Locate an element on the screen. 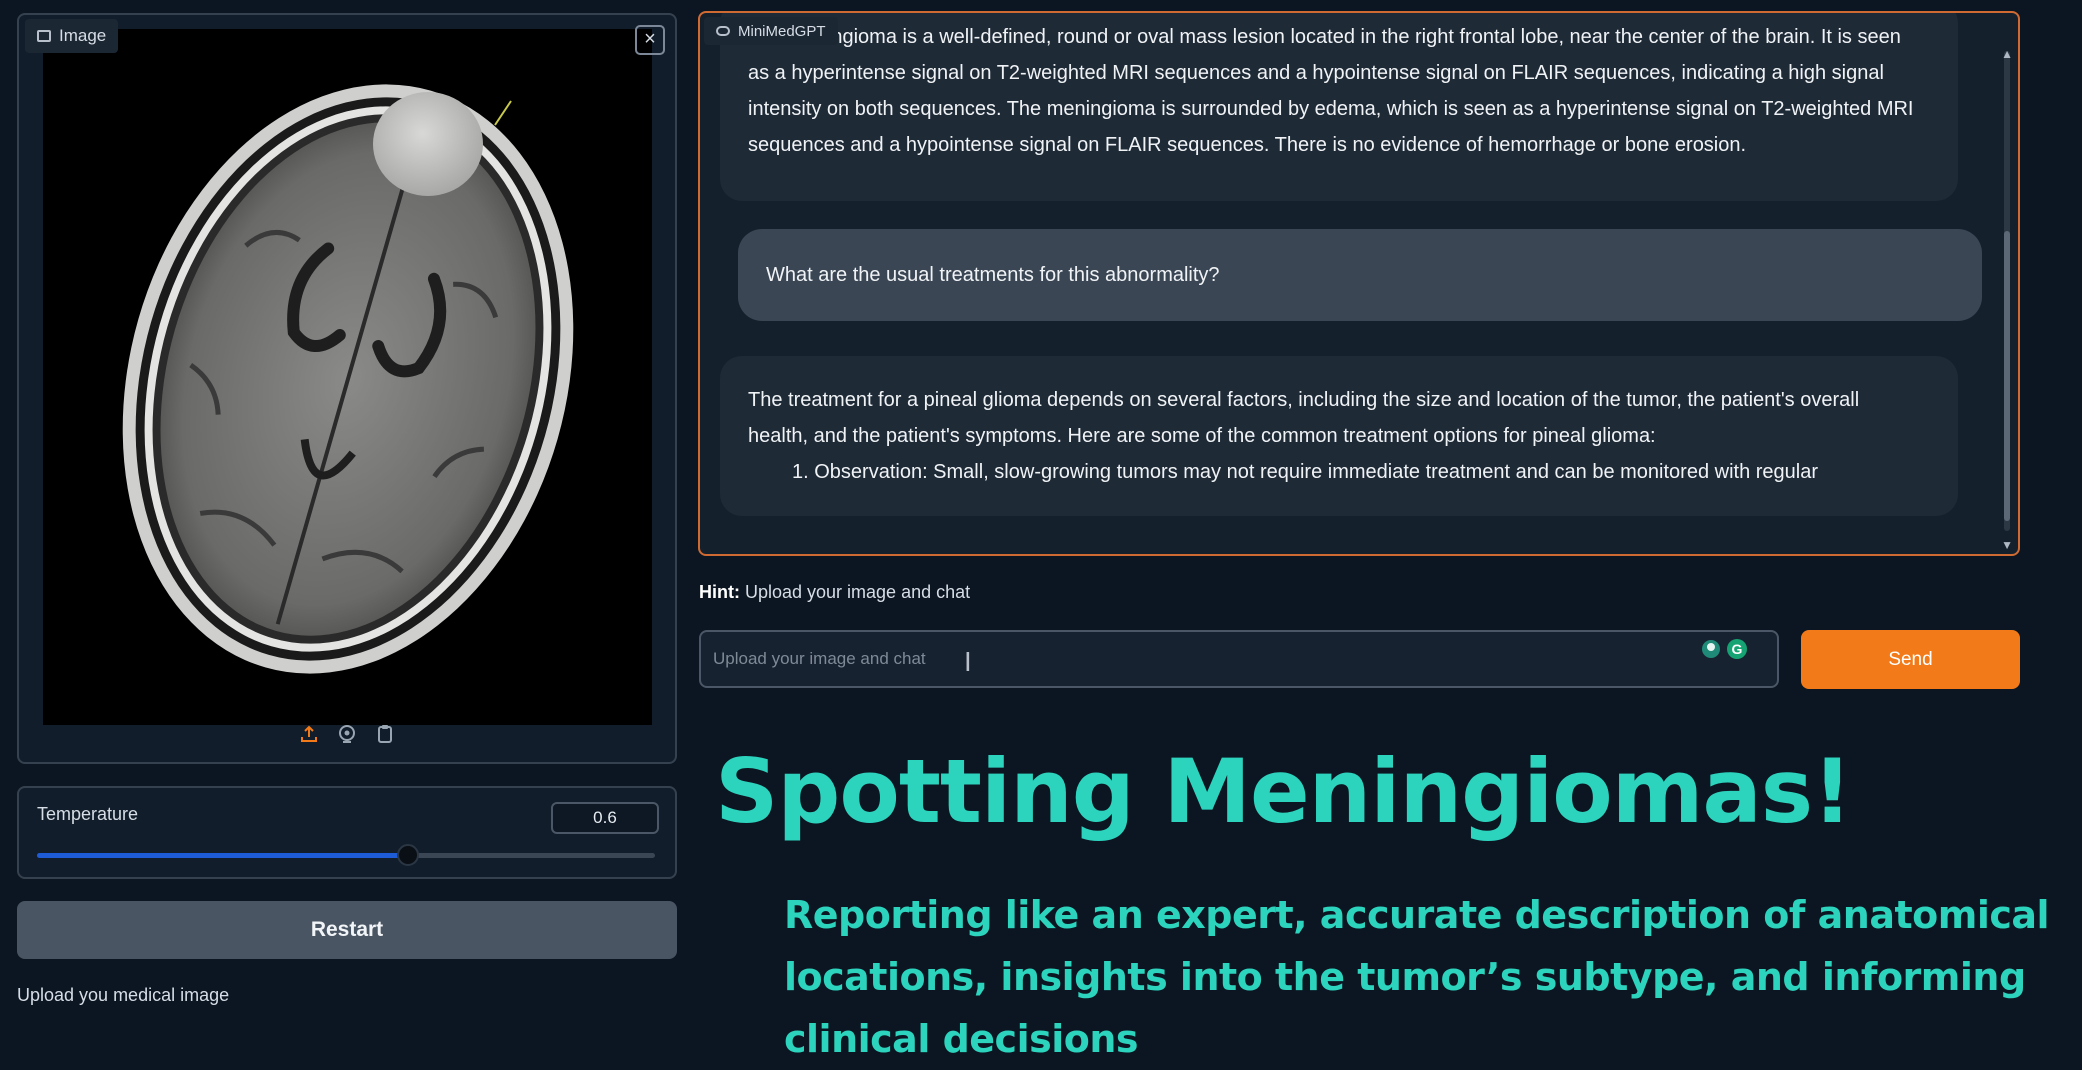  hint-text: Hint: Upload your image and chat is located at coordinates (834, 592).